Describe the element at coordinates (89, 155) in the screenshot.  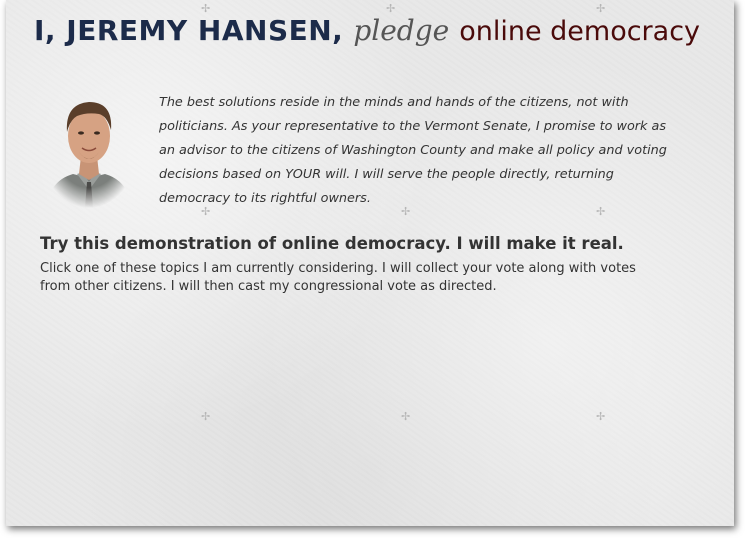
I see `candidate-avatar` at that location.